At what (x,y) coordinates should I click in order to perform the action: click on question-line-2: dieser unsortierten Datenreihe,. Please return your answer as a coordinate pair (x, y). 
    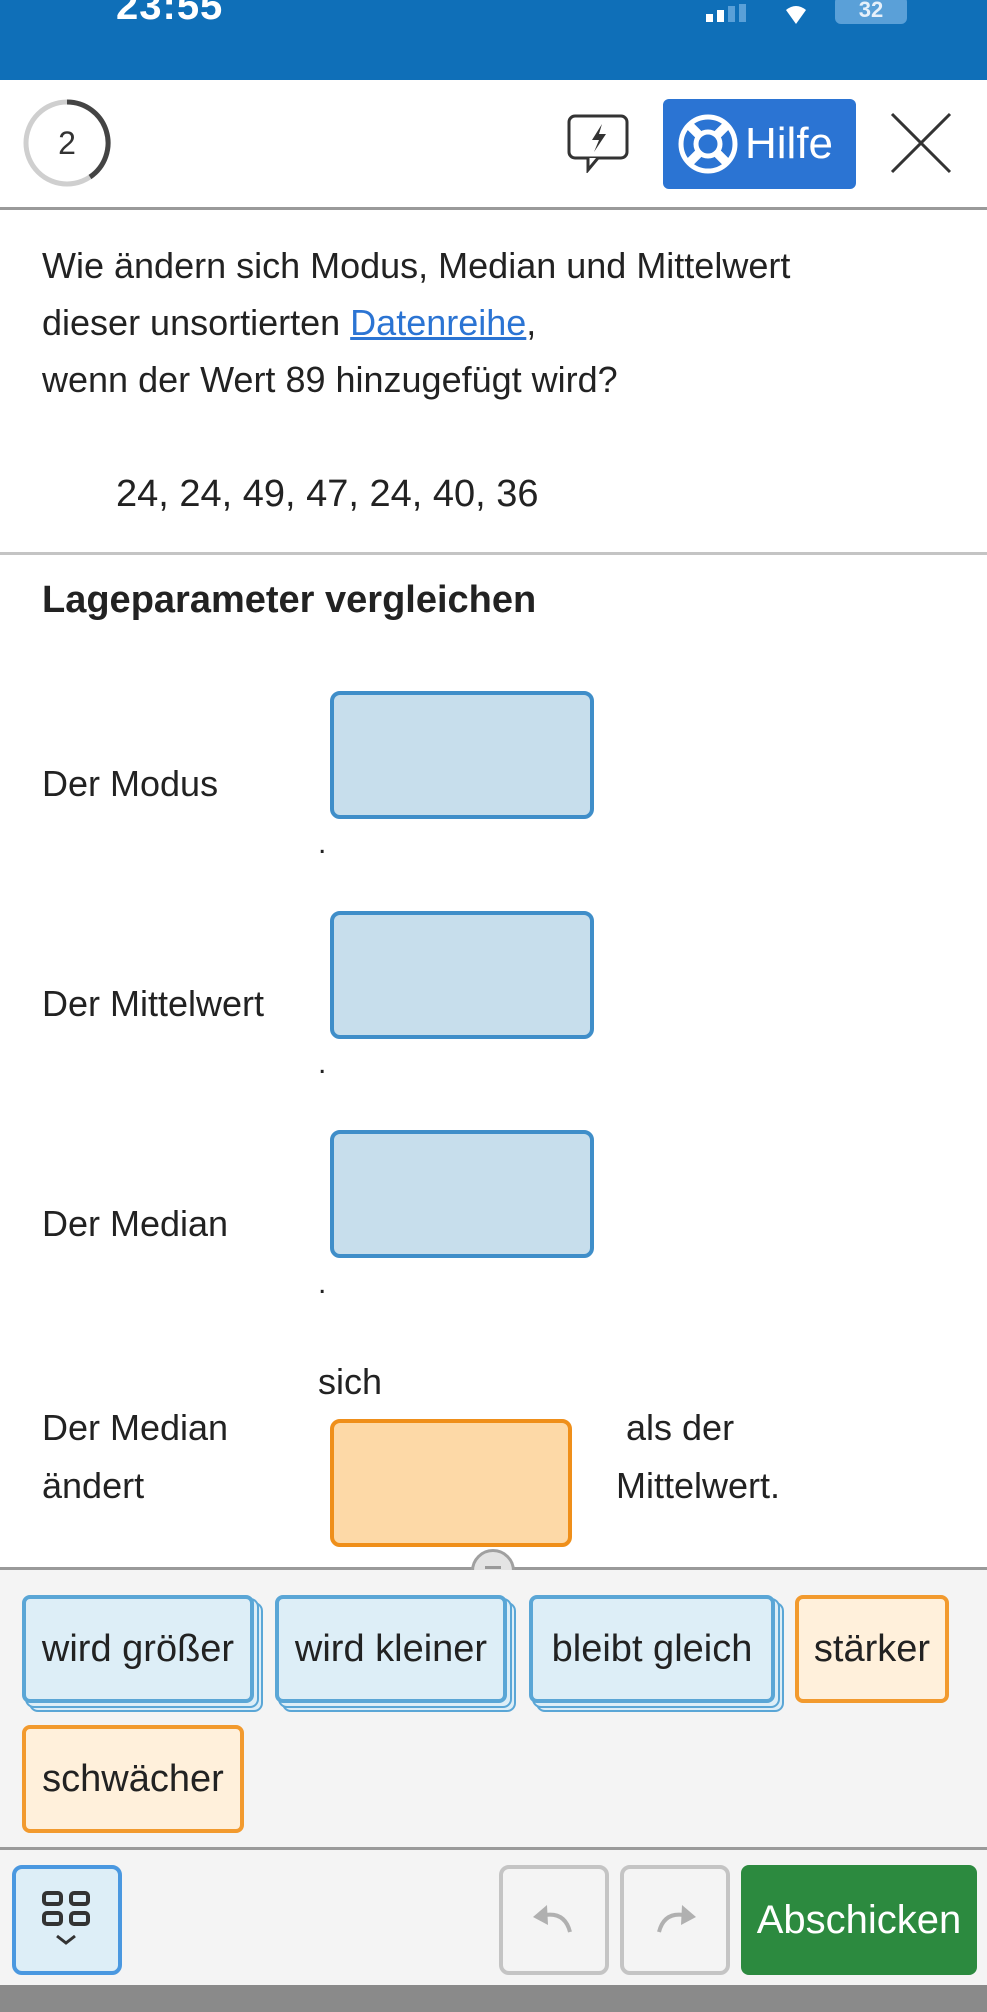
    Looking at the image, I should click on (289, 323).